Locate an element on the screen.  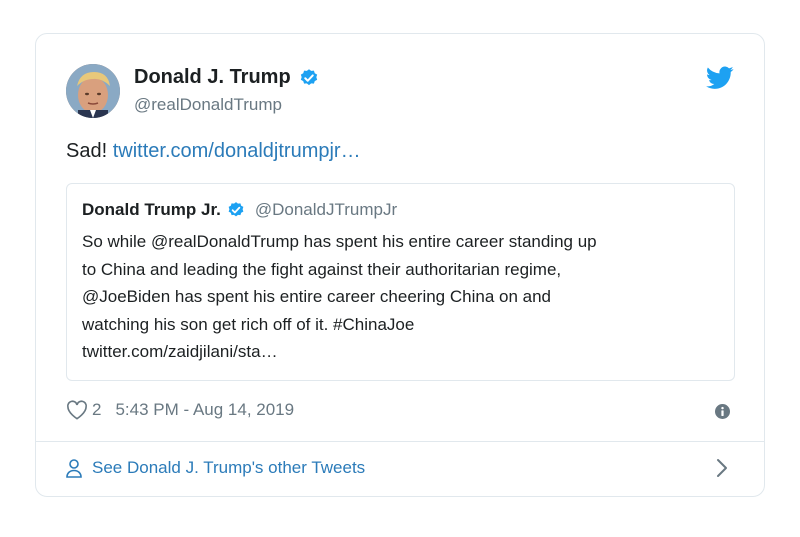
author-avatar is located at coordinates (93, 91).